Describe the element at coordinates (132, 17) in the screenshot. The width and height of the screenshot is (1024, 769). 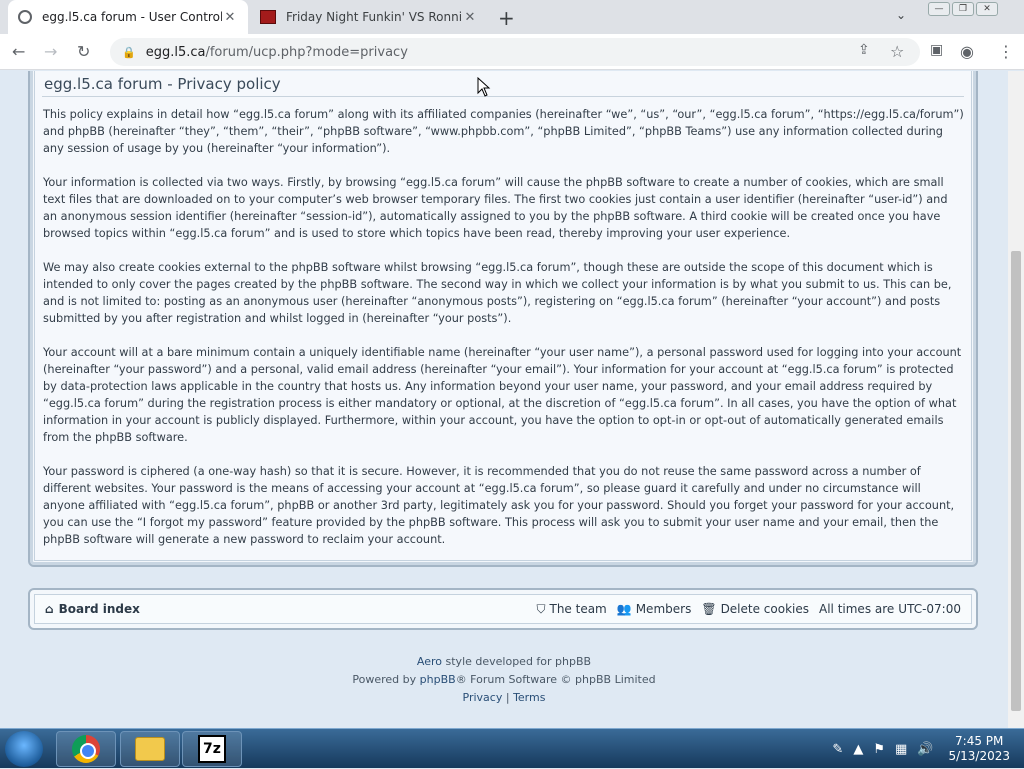
I see `tab-title: egg.l5.ca forum - User Control Pa` at that location.